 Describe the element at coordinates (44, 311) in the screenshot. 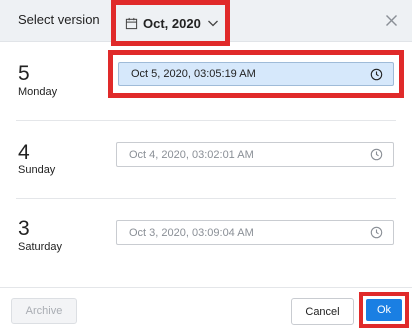

I see `archive-button: Archive` at that location.